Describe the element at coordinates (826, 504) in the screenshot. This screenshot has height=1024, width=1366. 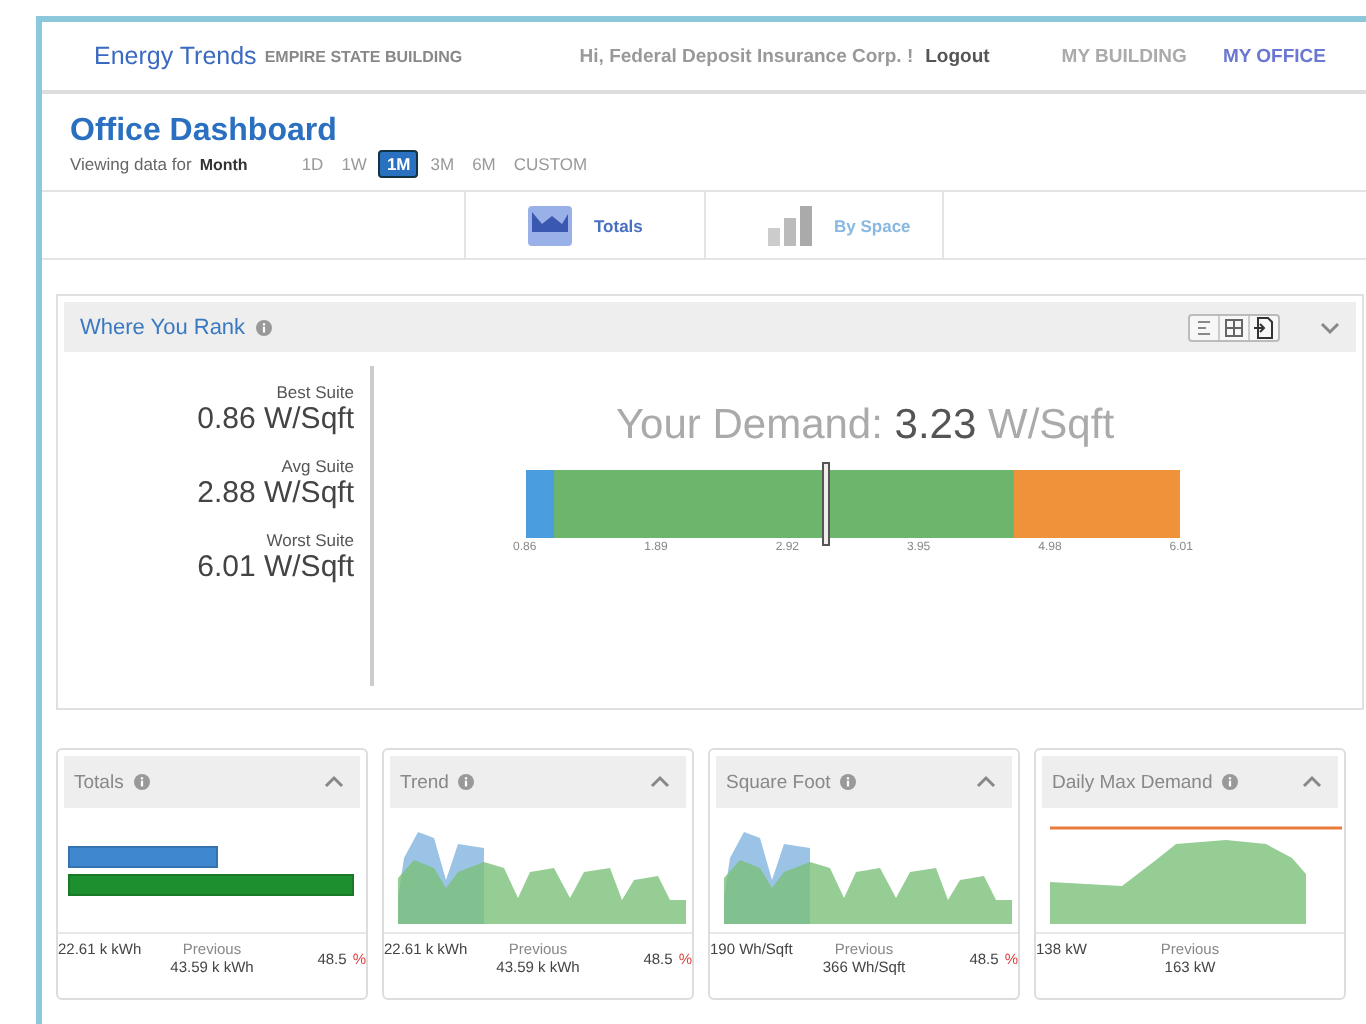
I see `gauge-marker` at that location.